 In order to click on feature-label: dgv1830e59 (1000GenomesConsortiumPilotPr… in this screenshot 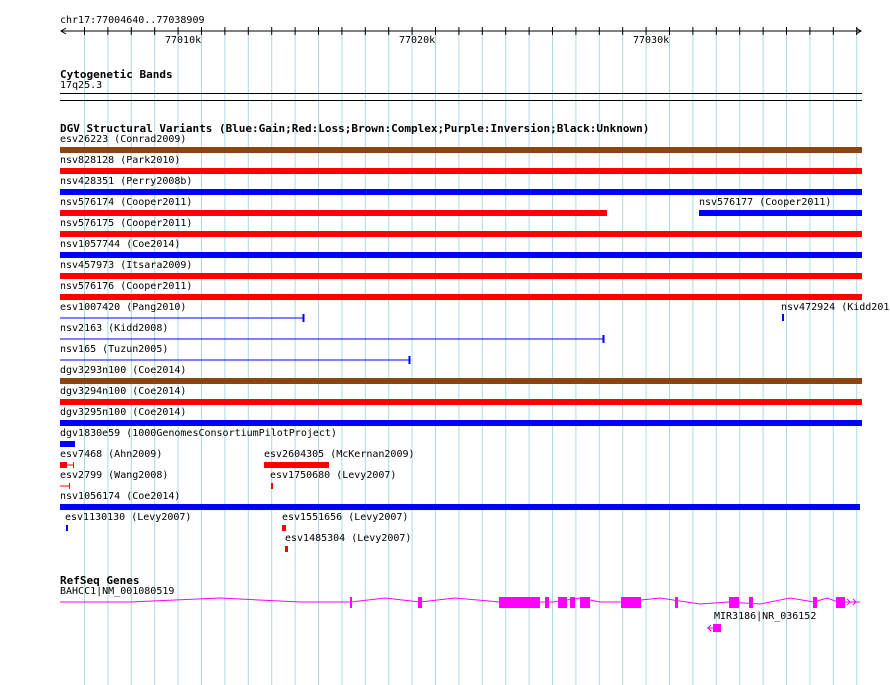, I will do `click(198, 433)`.